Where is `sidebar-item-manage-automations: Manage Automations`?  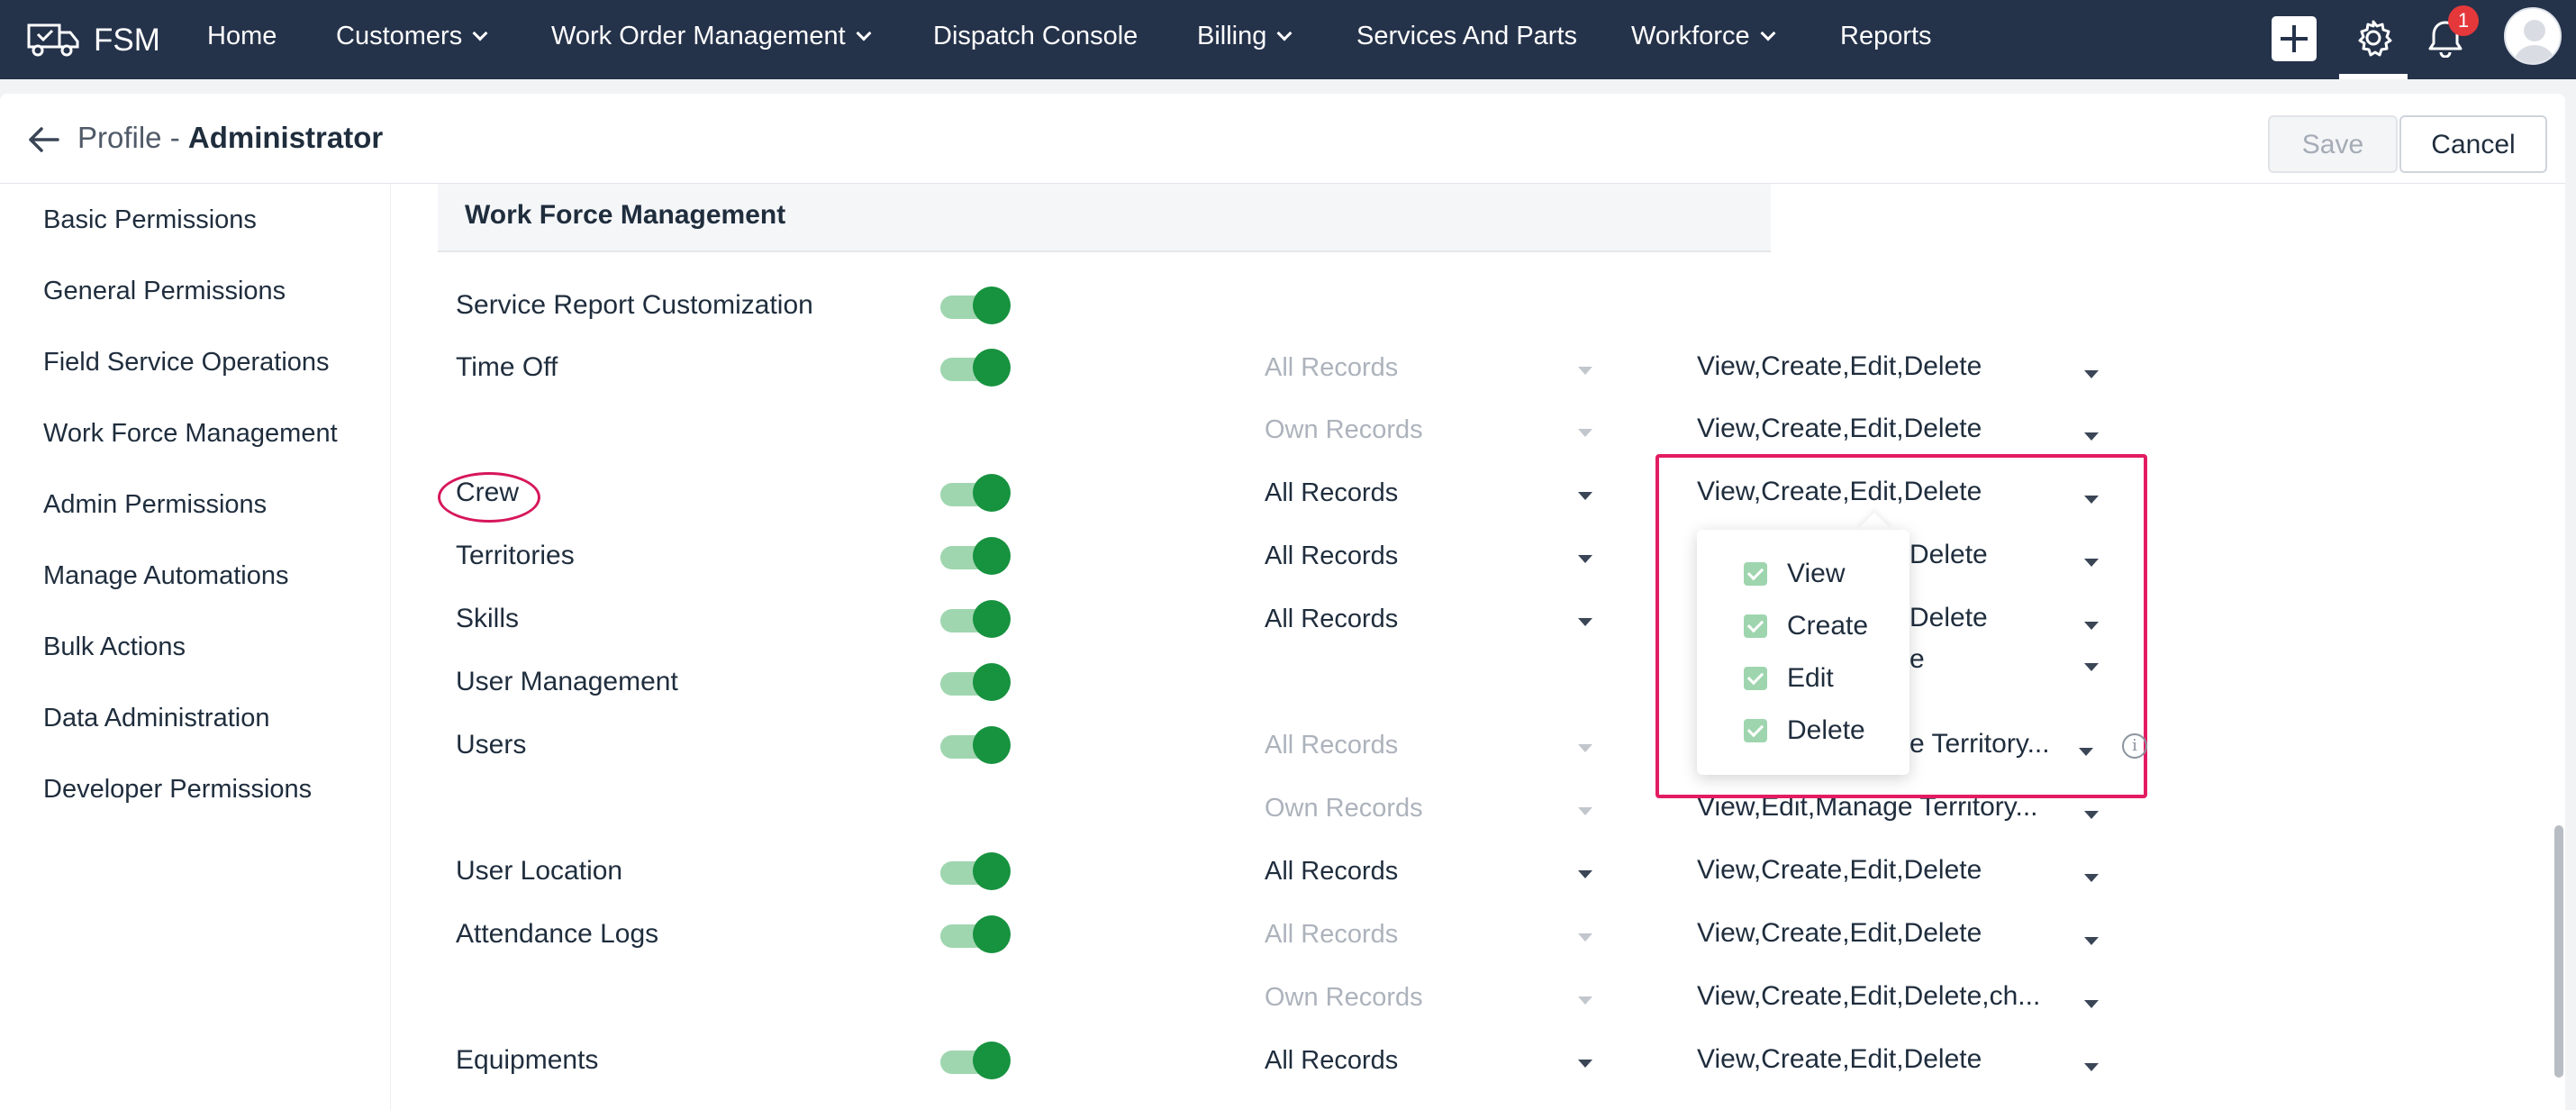
sidebar-item-manage-automations: Manage Automations is located at coordinates (165, 576).